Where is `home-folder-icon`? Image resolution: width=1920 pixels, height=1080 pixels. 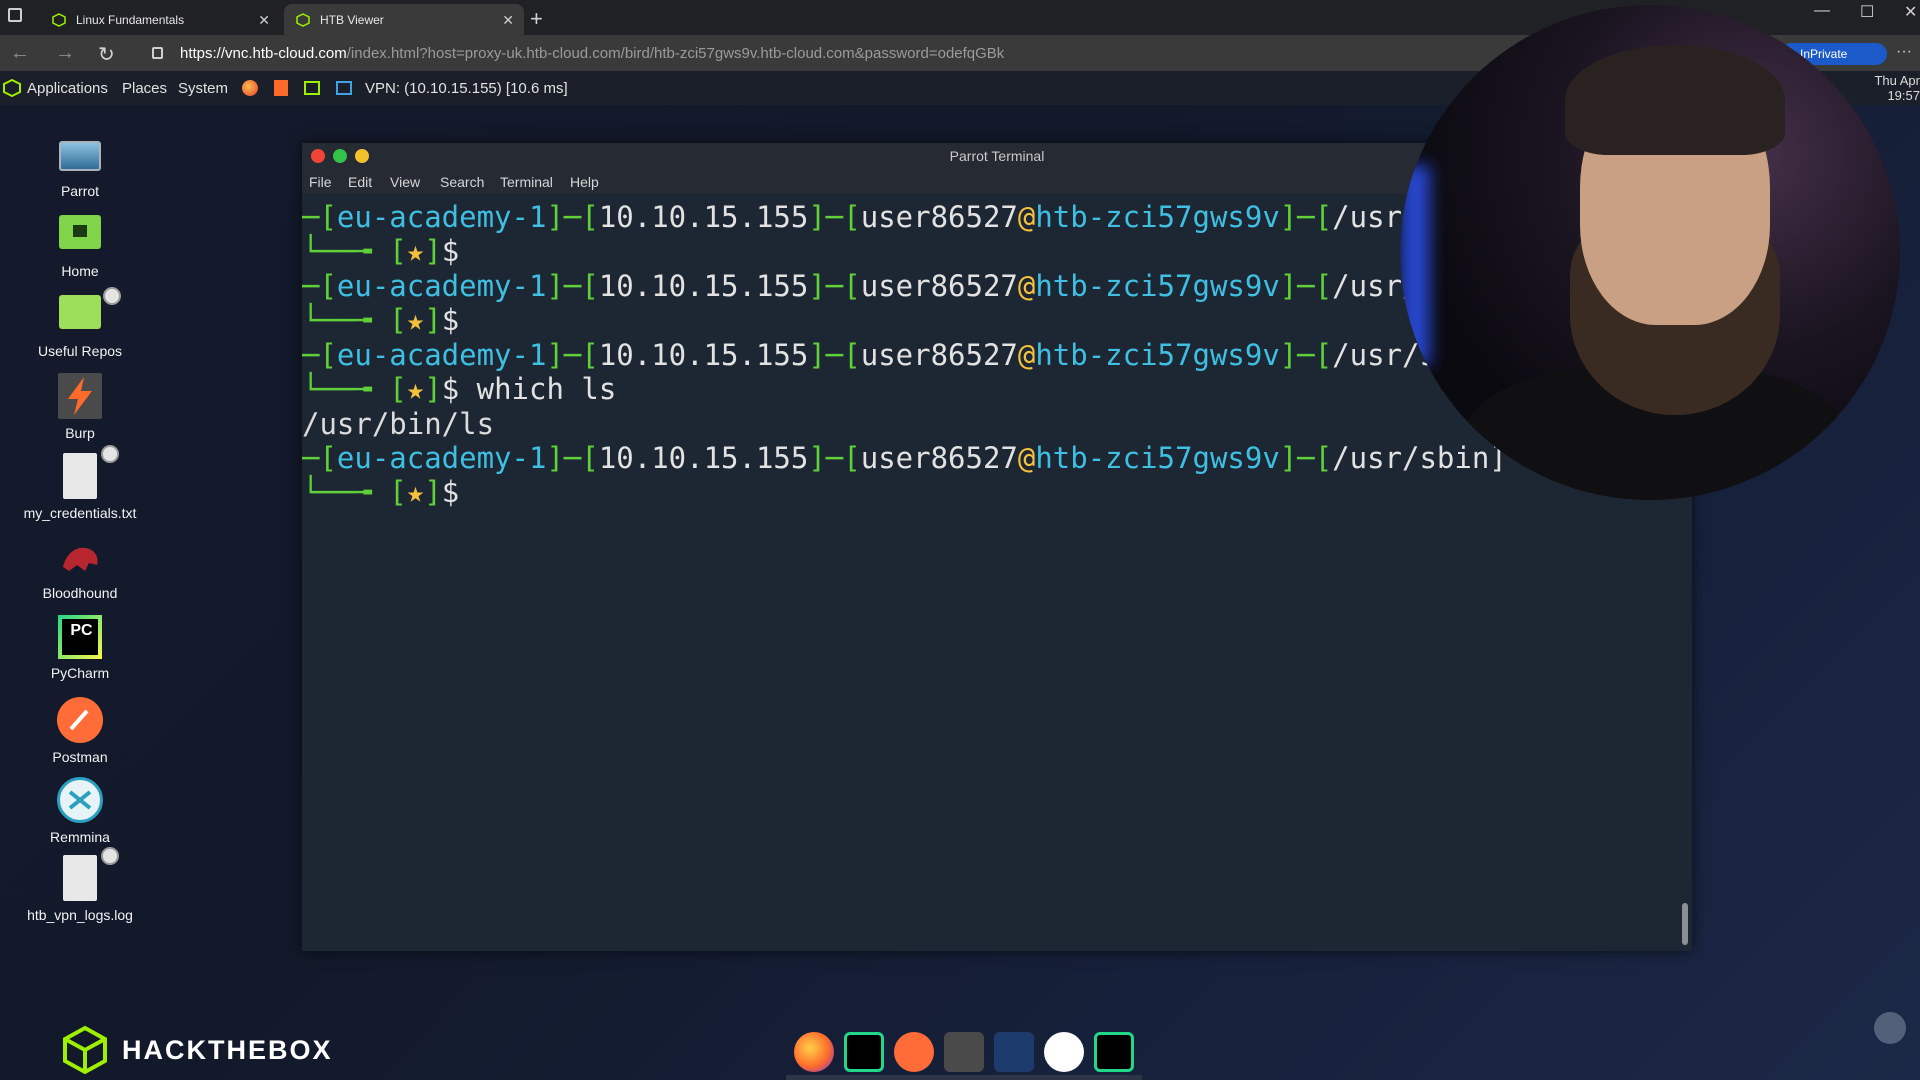 home-folder-icon is located at coordinates (80, 232).